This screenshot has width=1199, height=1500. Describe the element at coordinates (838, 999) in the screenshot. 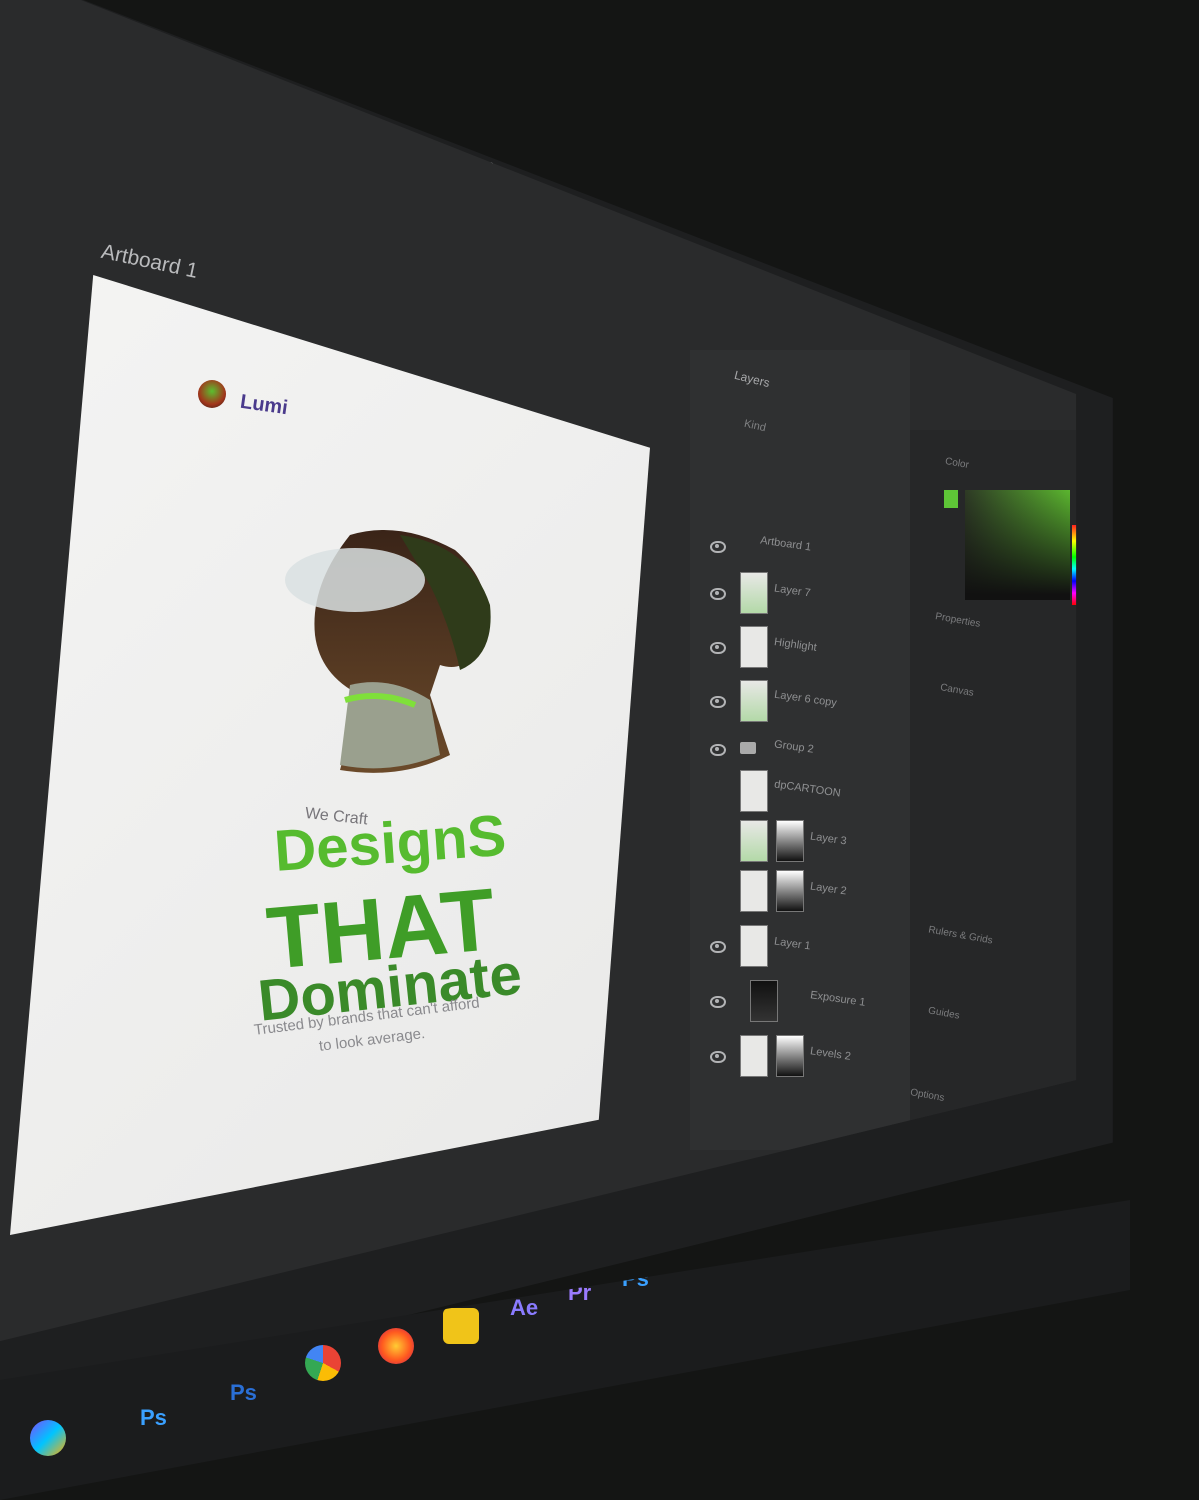

I see `layer-name: Exposure 1` at that location.